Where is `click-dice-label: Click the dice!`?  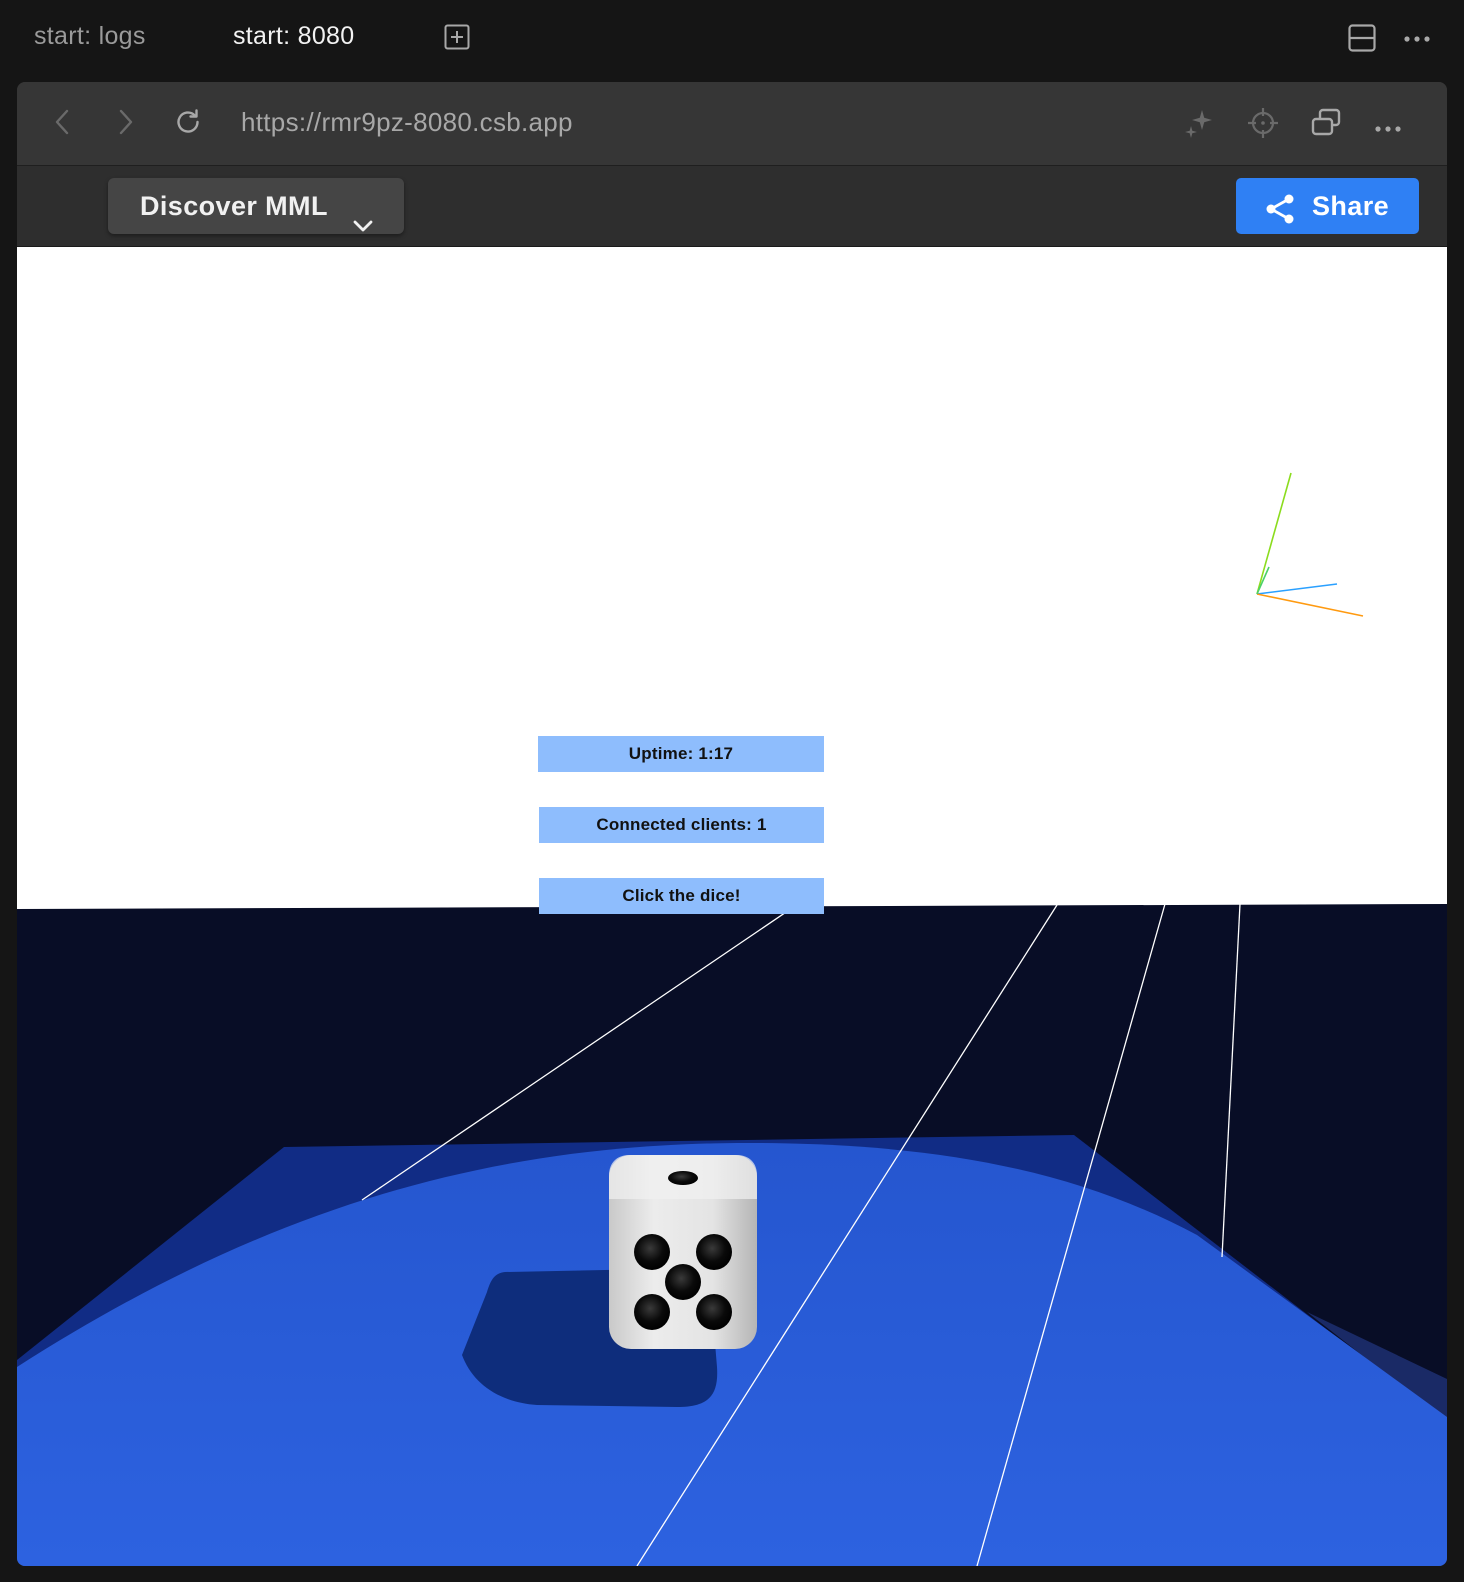
click-dice-label: Click the dice! is located at coordinates (681, 896).